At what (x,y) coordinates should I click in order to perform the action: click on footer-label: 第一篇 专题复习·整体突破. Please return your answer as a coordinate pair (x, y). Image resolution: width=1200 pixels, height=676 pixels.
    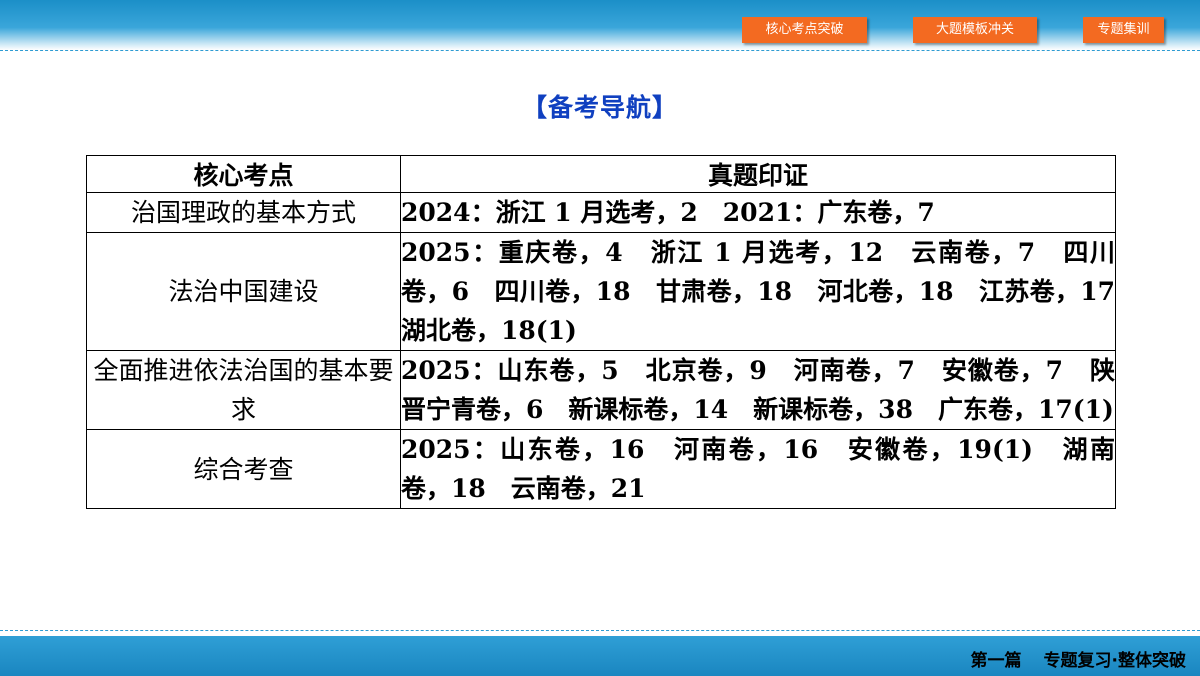
    Looking at the image, I should click on (1078, 658).